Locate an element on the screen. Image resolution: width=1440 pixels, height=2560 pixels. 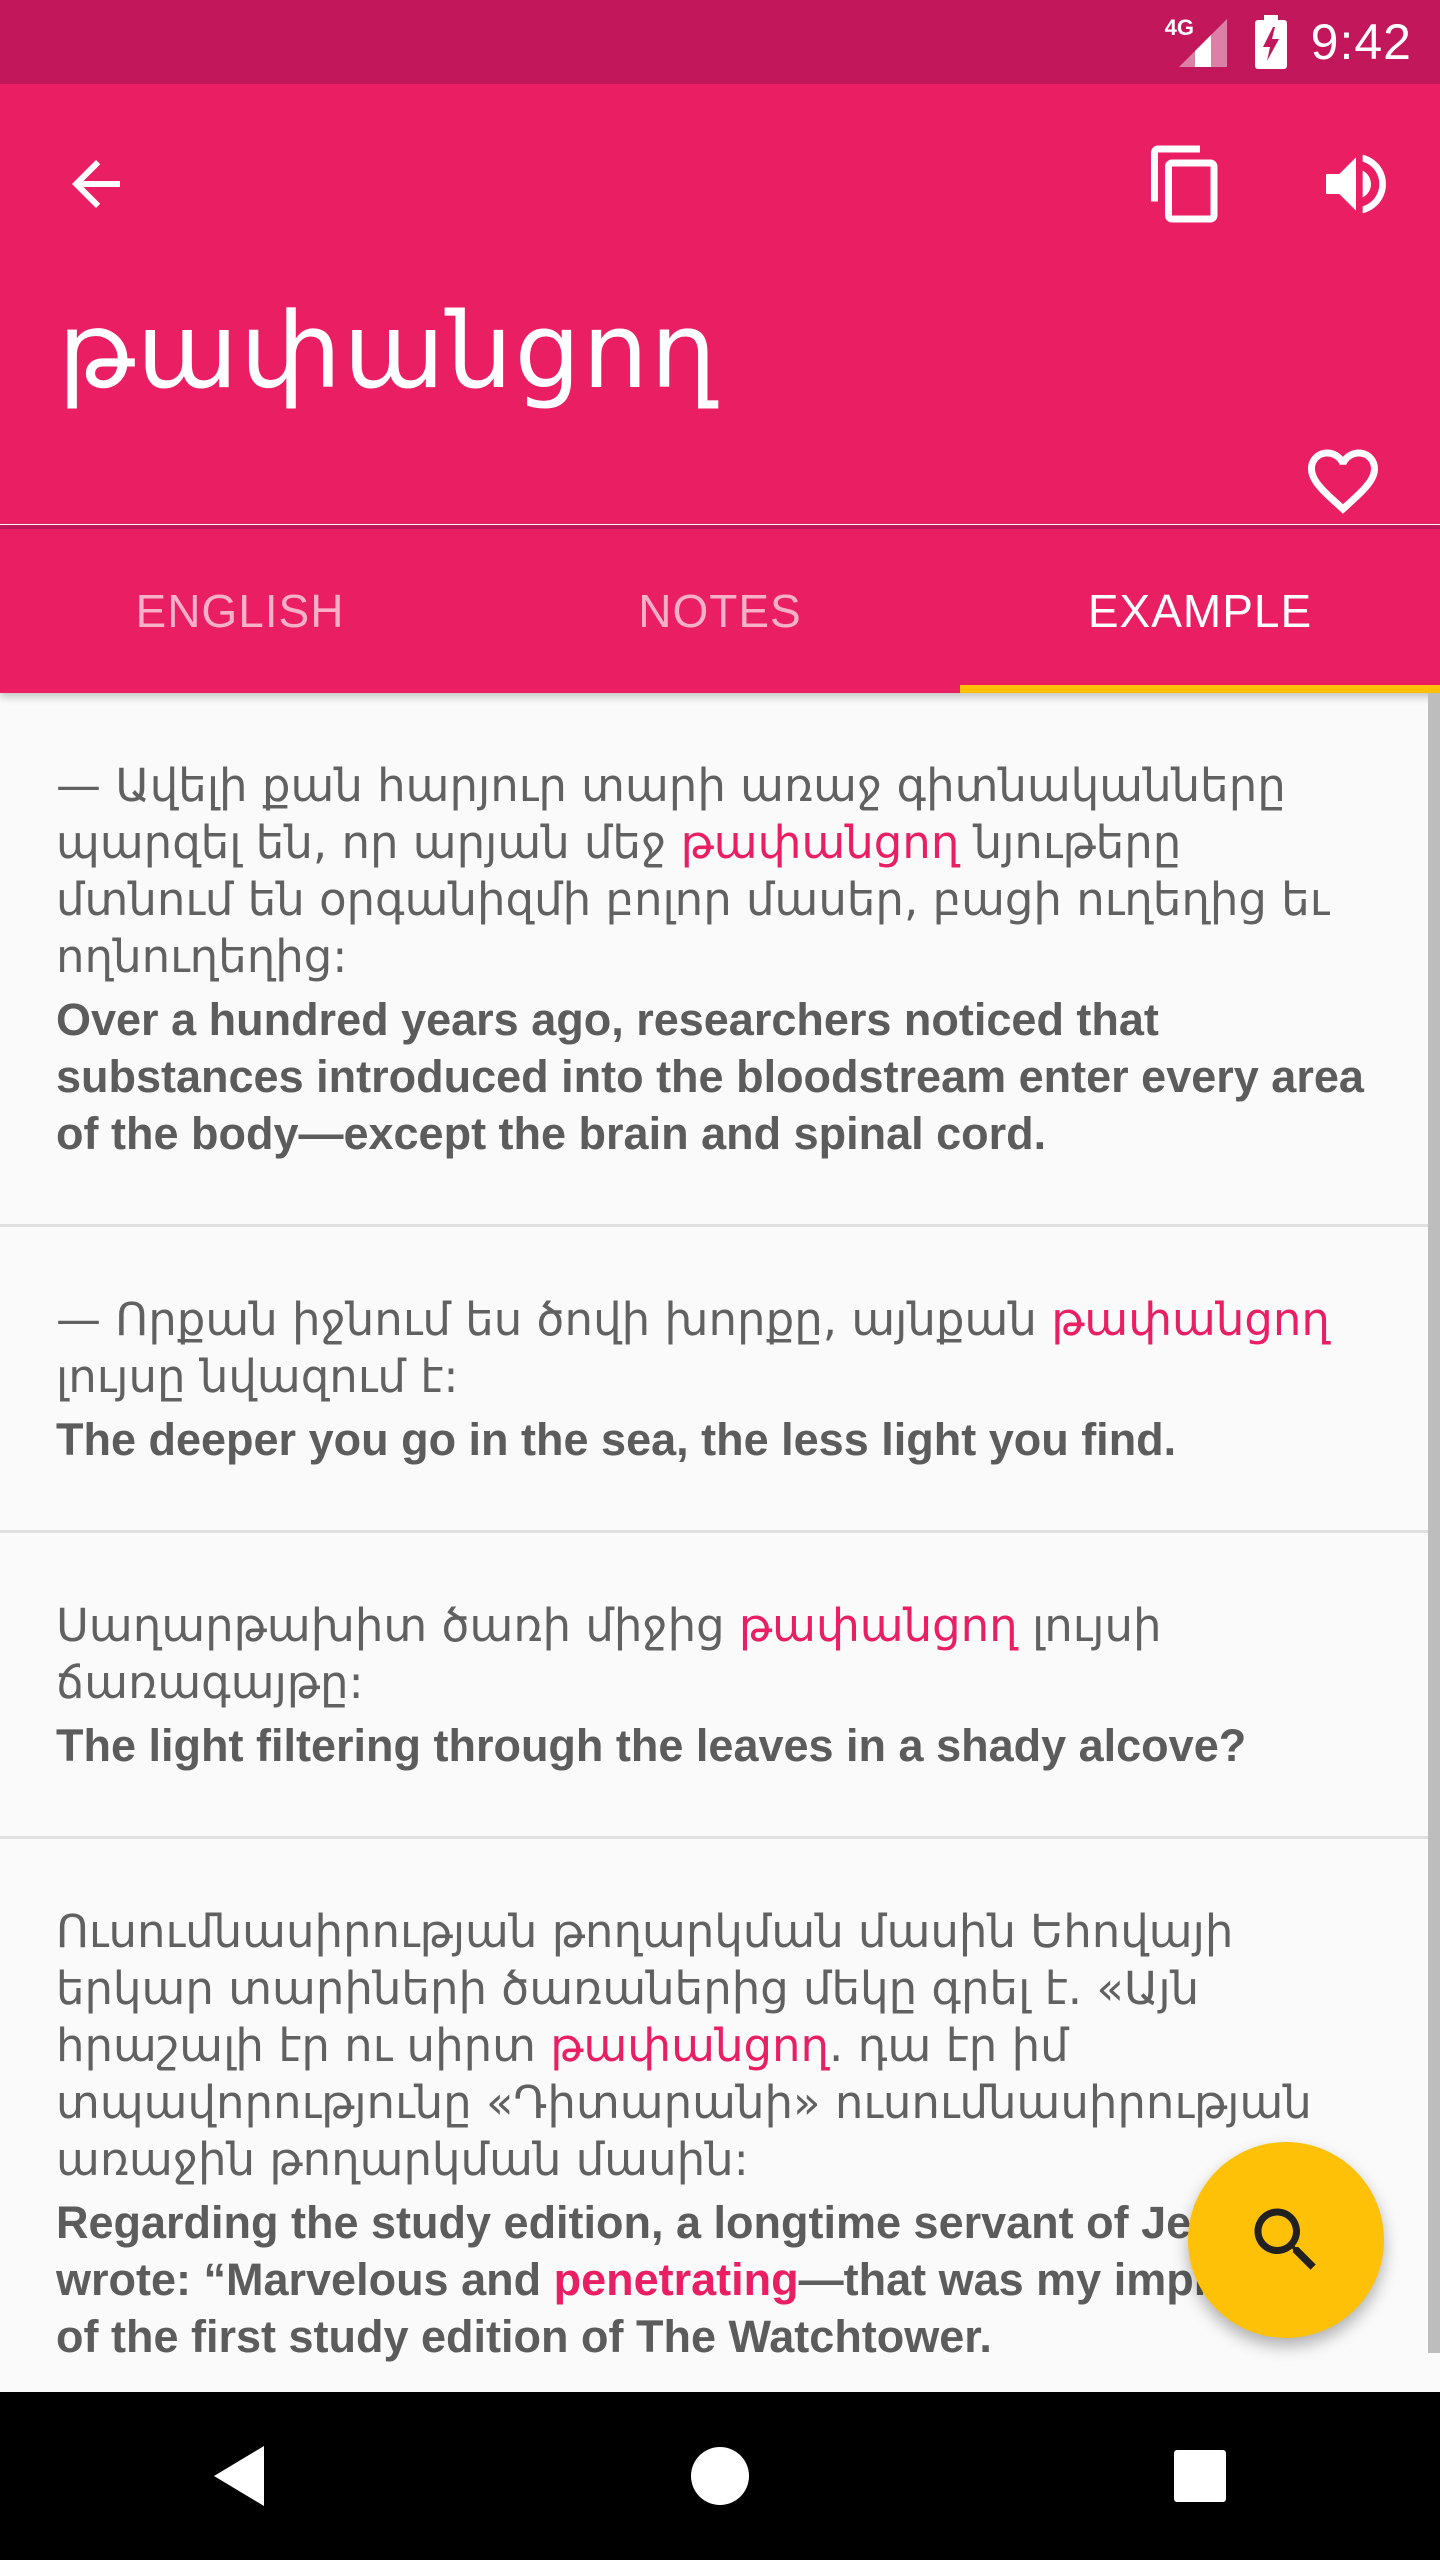
battery-charging-icon is located at coordinates (1270, 42).